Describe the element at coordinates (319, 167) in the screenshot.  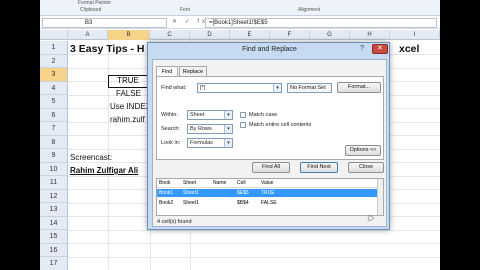
I see `find-next-button: Find Next` at that location.